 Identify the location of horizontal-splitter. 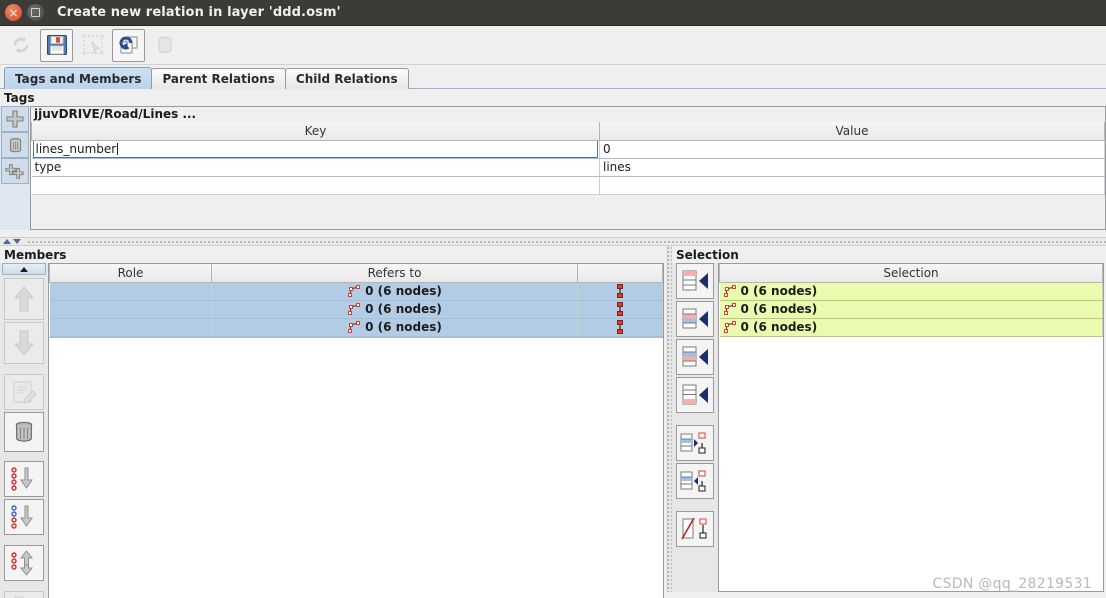
(553, 241).